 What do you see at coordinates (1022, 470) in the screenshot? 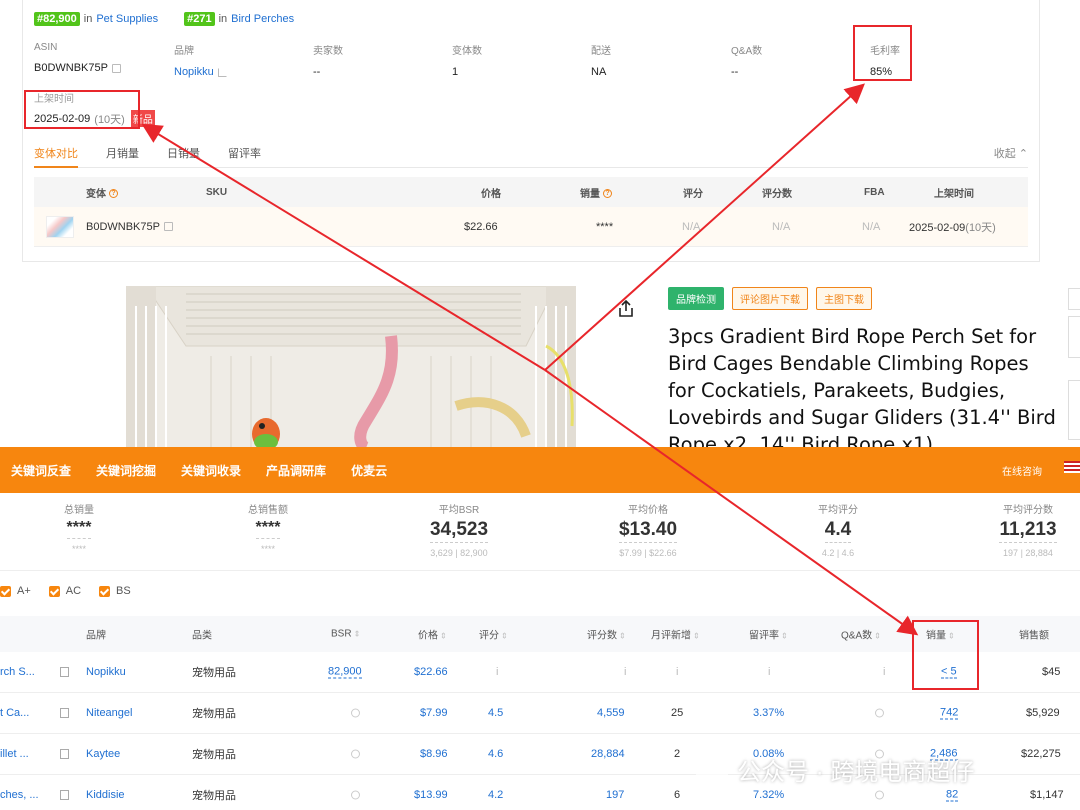
I see `online-consult-link: 在线咨询` at bounding box center [1022, 470].